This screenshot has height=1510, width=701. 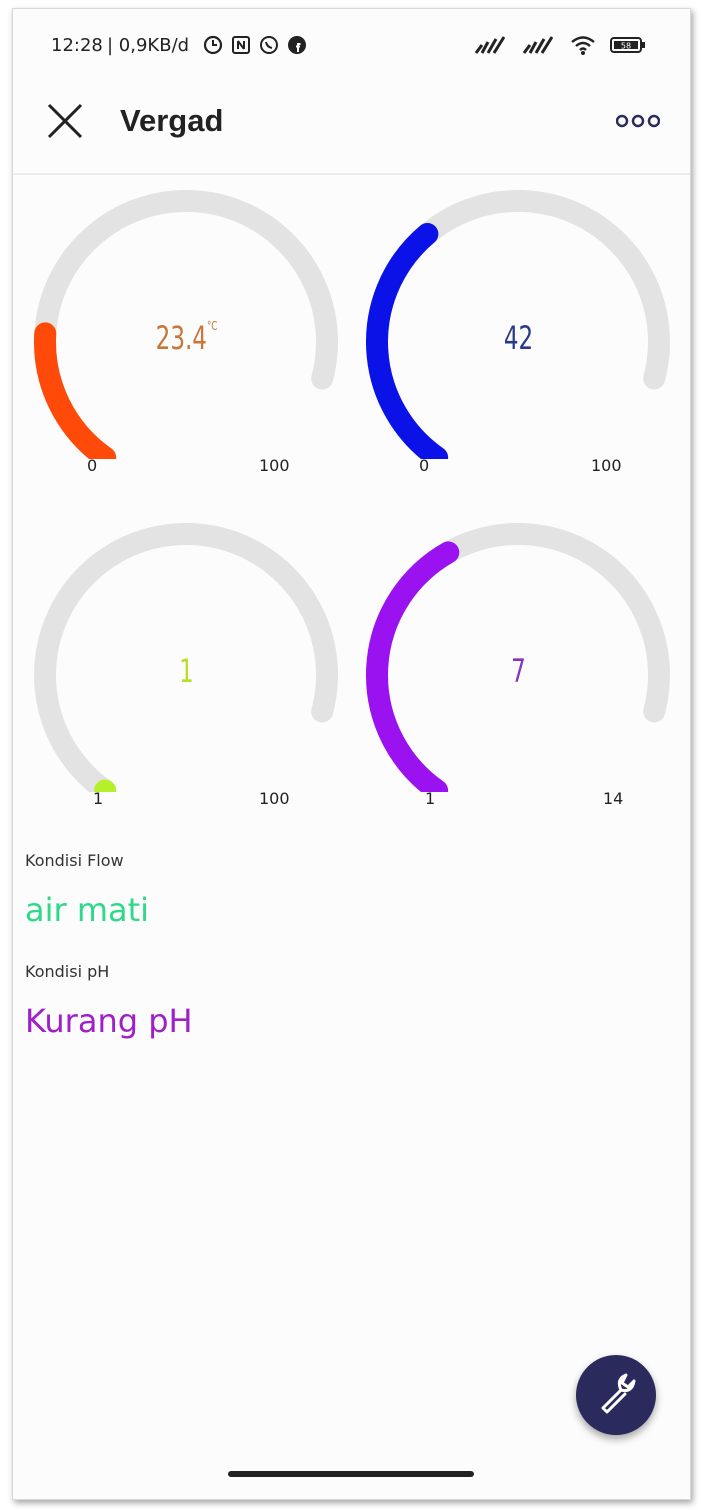 I want to click on close-icon, so click(x=65, y=121).